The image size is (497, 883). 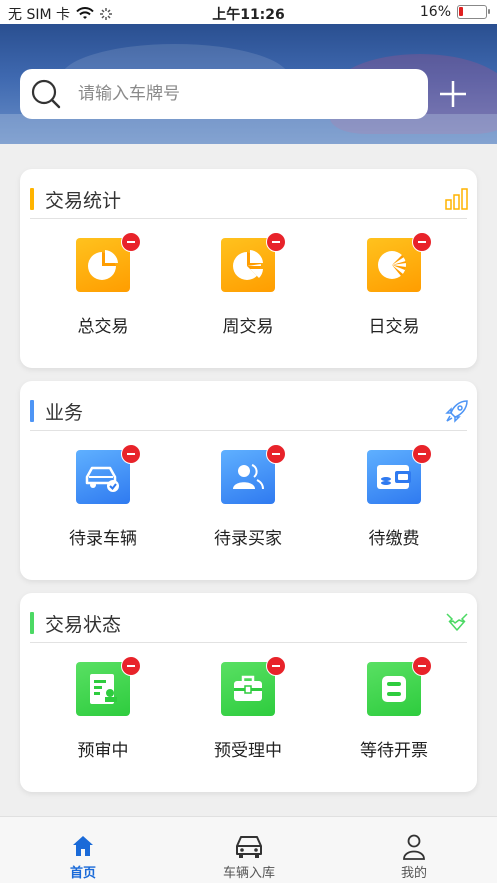 I want to click on pending-payment-button: 待缴费, so click(x=394, y=497).